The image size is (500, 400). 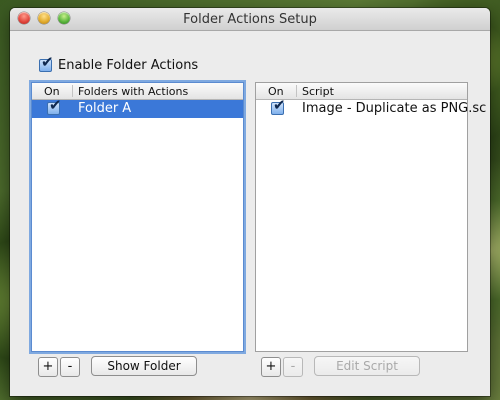 I want to click on title-bar: Folder Actions Setup, so click(x=250, y=19).